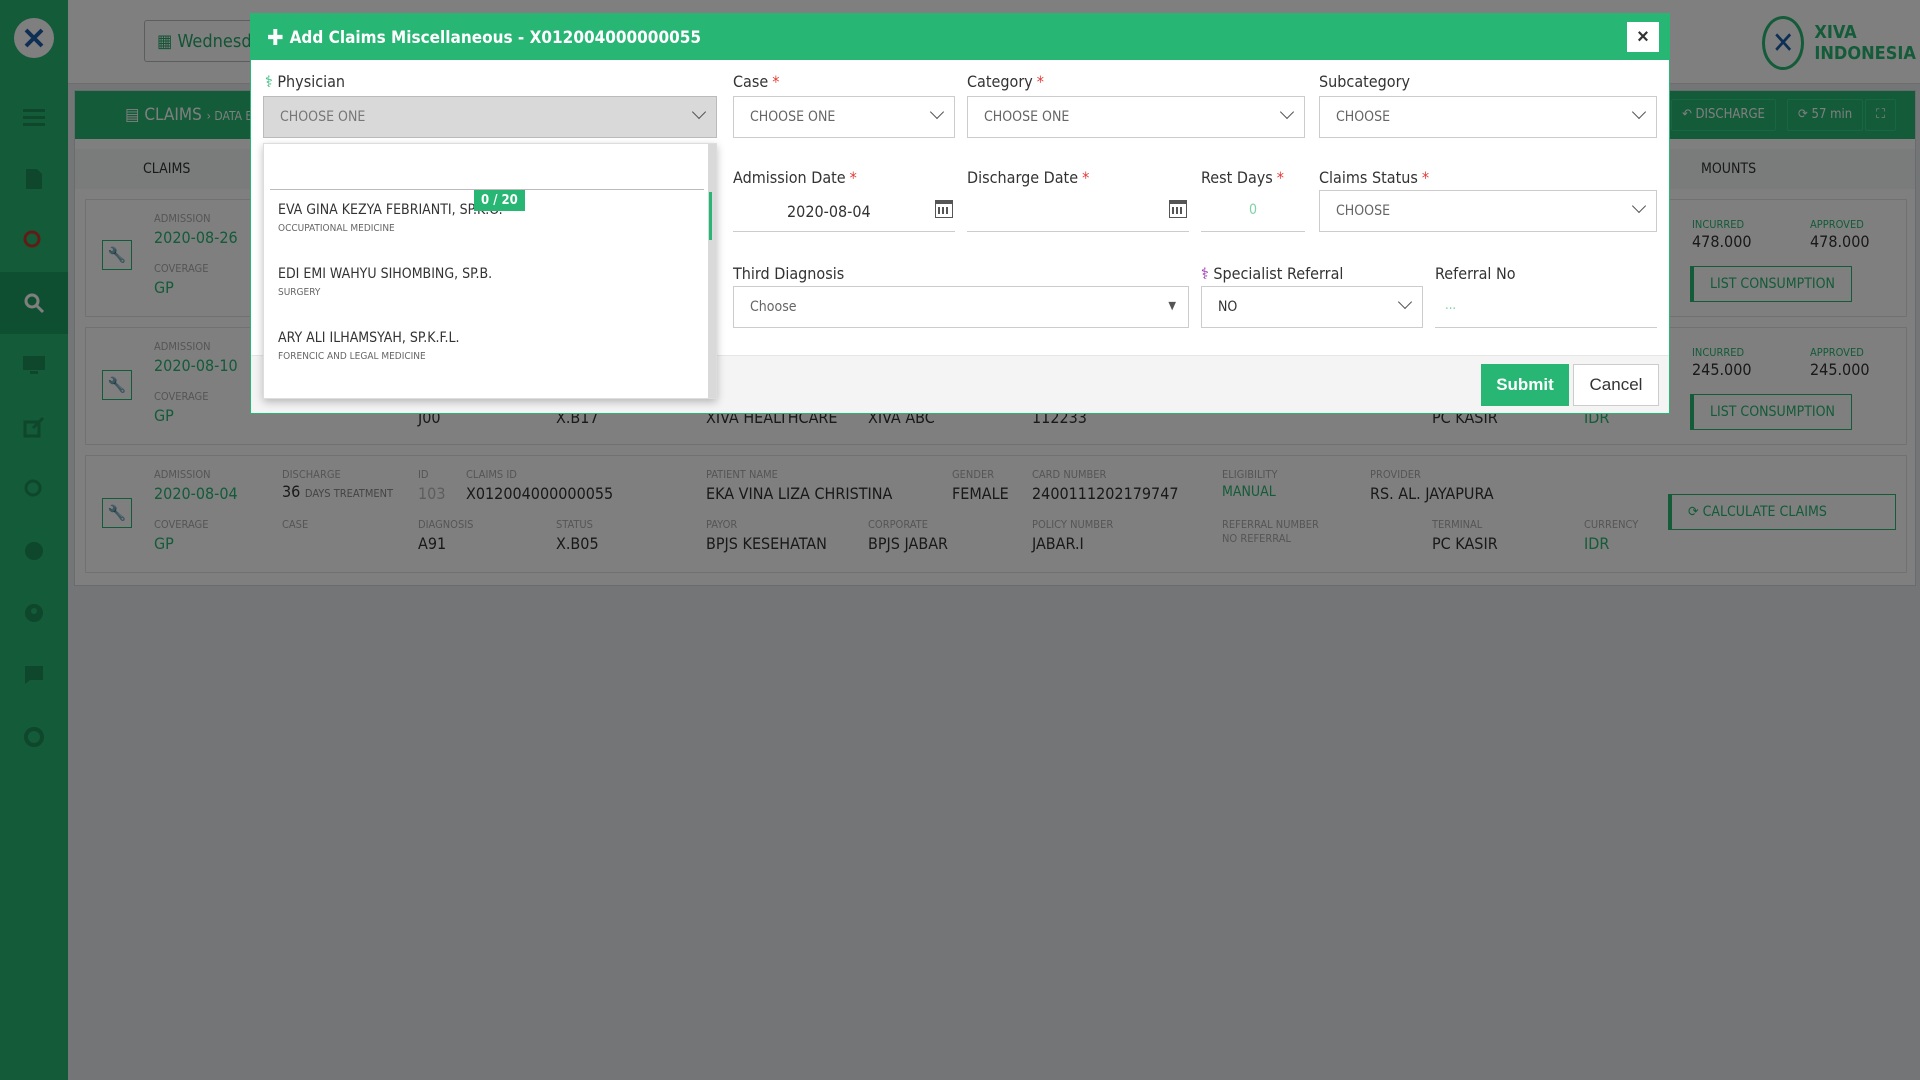 Image resolution: width=1920 pixels, height=1080 pixels. What do you see at coordinates (385, 274) in the screenshot?
I see `physician-option-name: EDI EMI WAHYU SIHOMBING, SP.B.` at bounding box center [385, 274].